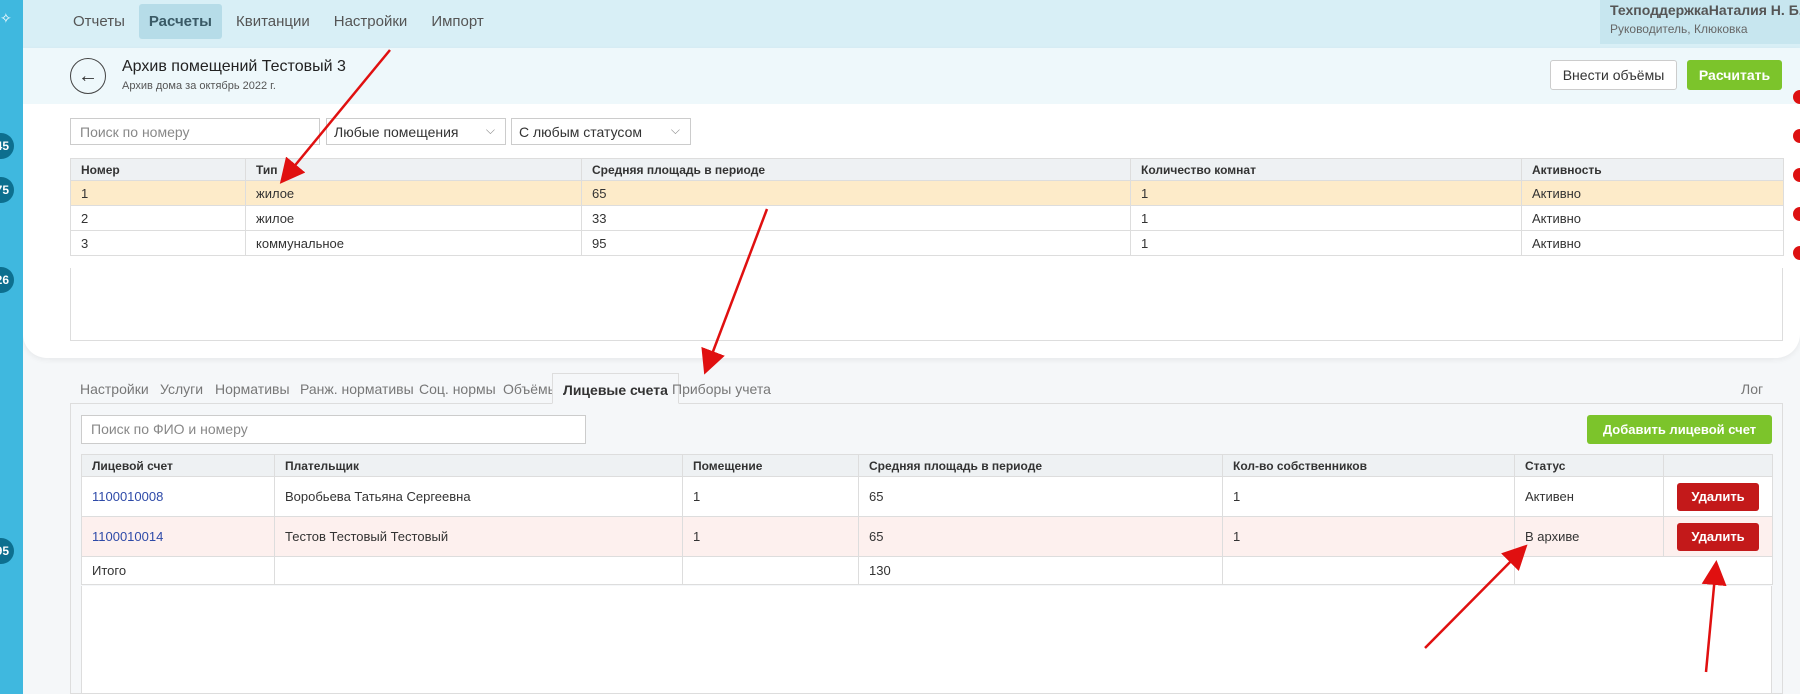 This screenshot has height=694, width=1800. I want to click on table-total-row: Итого 130, so click(927, 570).